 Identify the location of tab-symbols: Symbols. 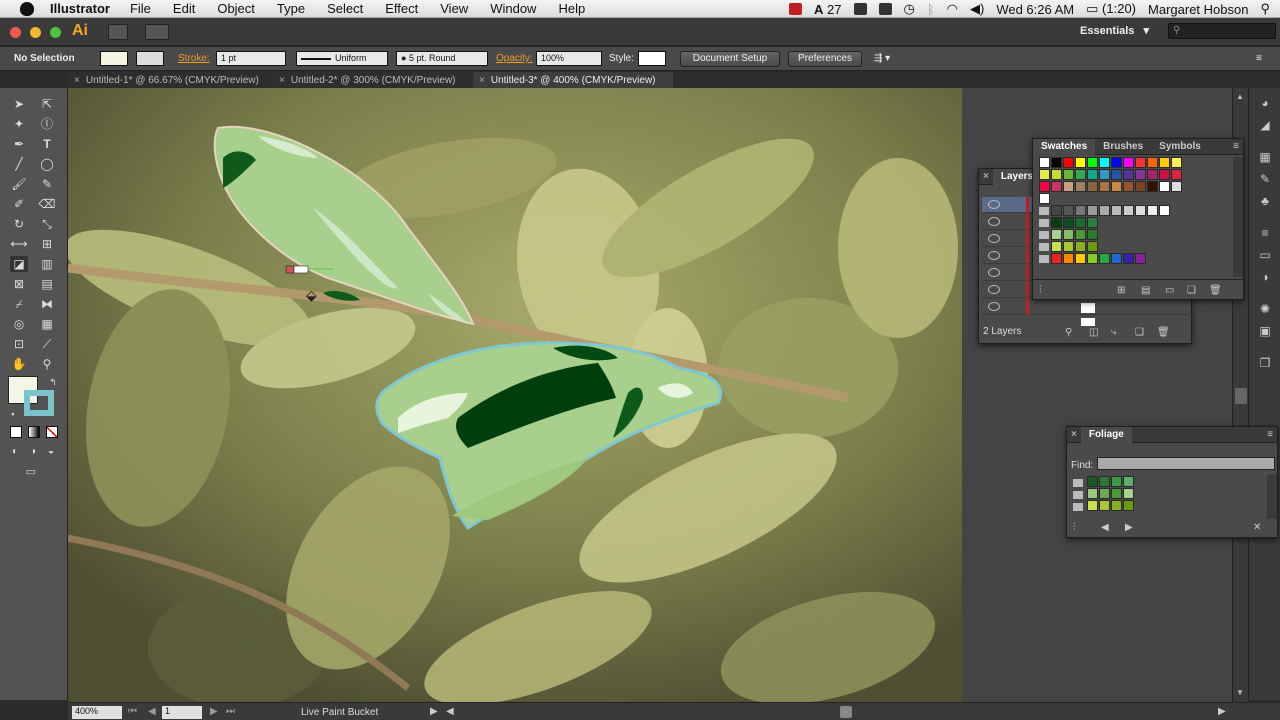
(1180, 146).